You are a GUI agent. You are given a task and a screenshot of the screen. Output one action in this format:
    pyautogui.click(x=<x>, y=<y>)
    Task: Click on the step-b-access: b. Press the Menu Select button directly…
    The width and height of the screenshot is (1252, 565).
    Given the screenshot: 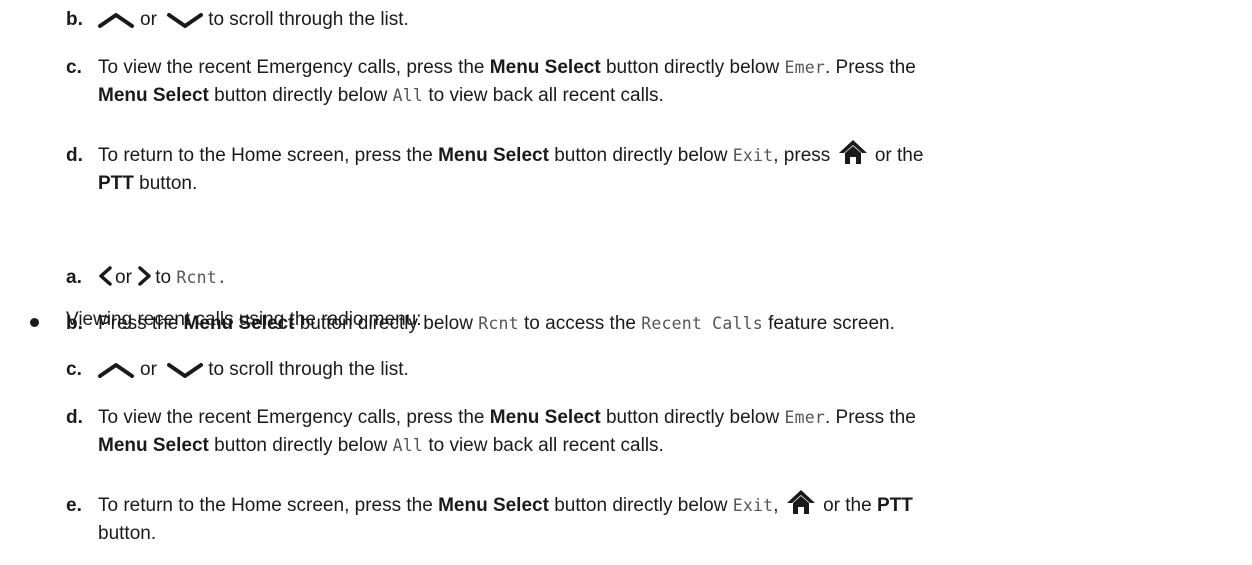 What is the action you would take?
    pyautogui.click(x=656, y=324)
    